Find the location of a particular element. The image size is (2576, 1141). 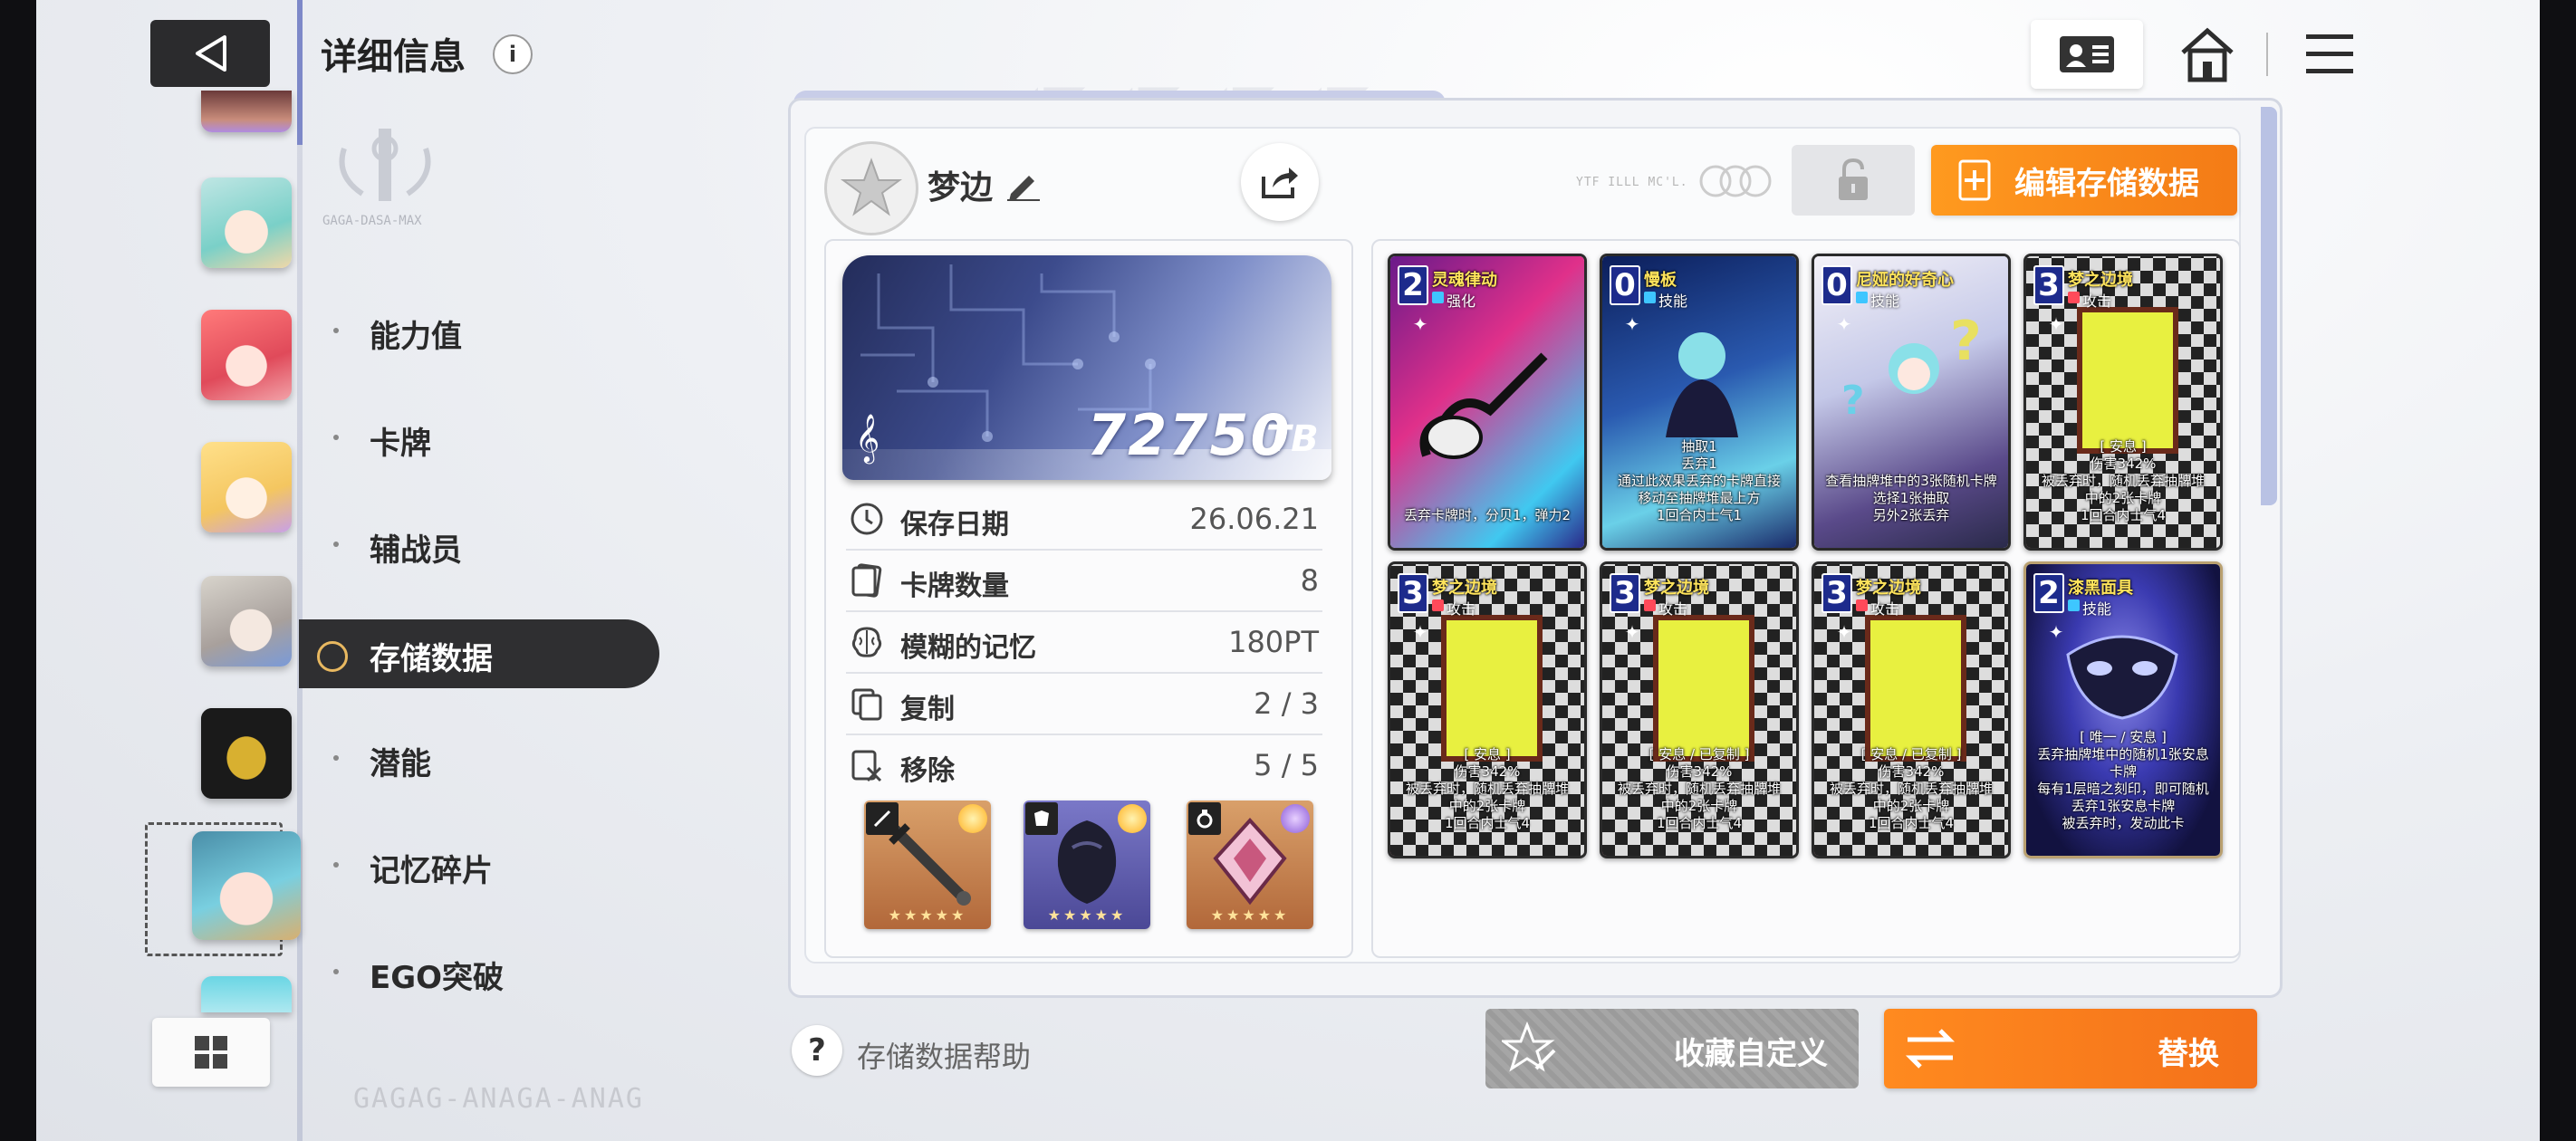

active-indicator-icon is located at coordinates (332, 656).